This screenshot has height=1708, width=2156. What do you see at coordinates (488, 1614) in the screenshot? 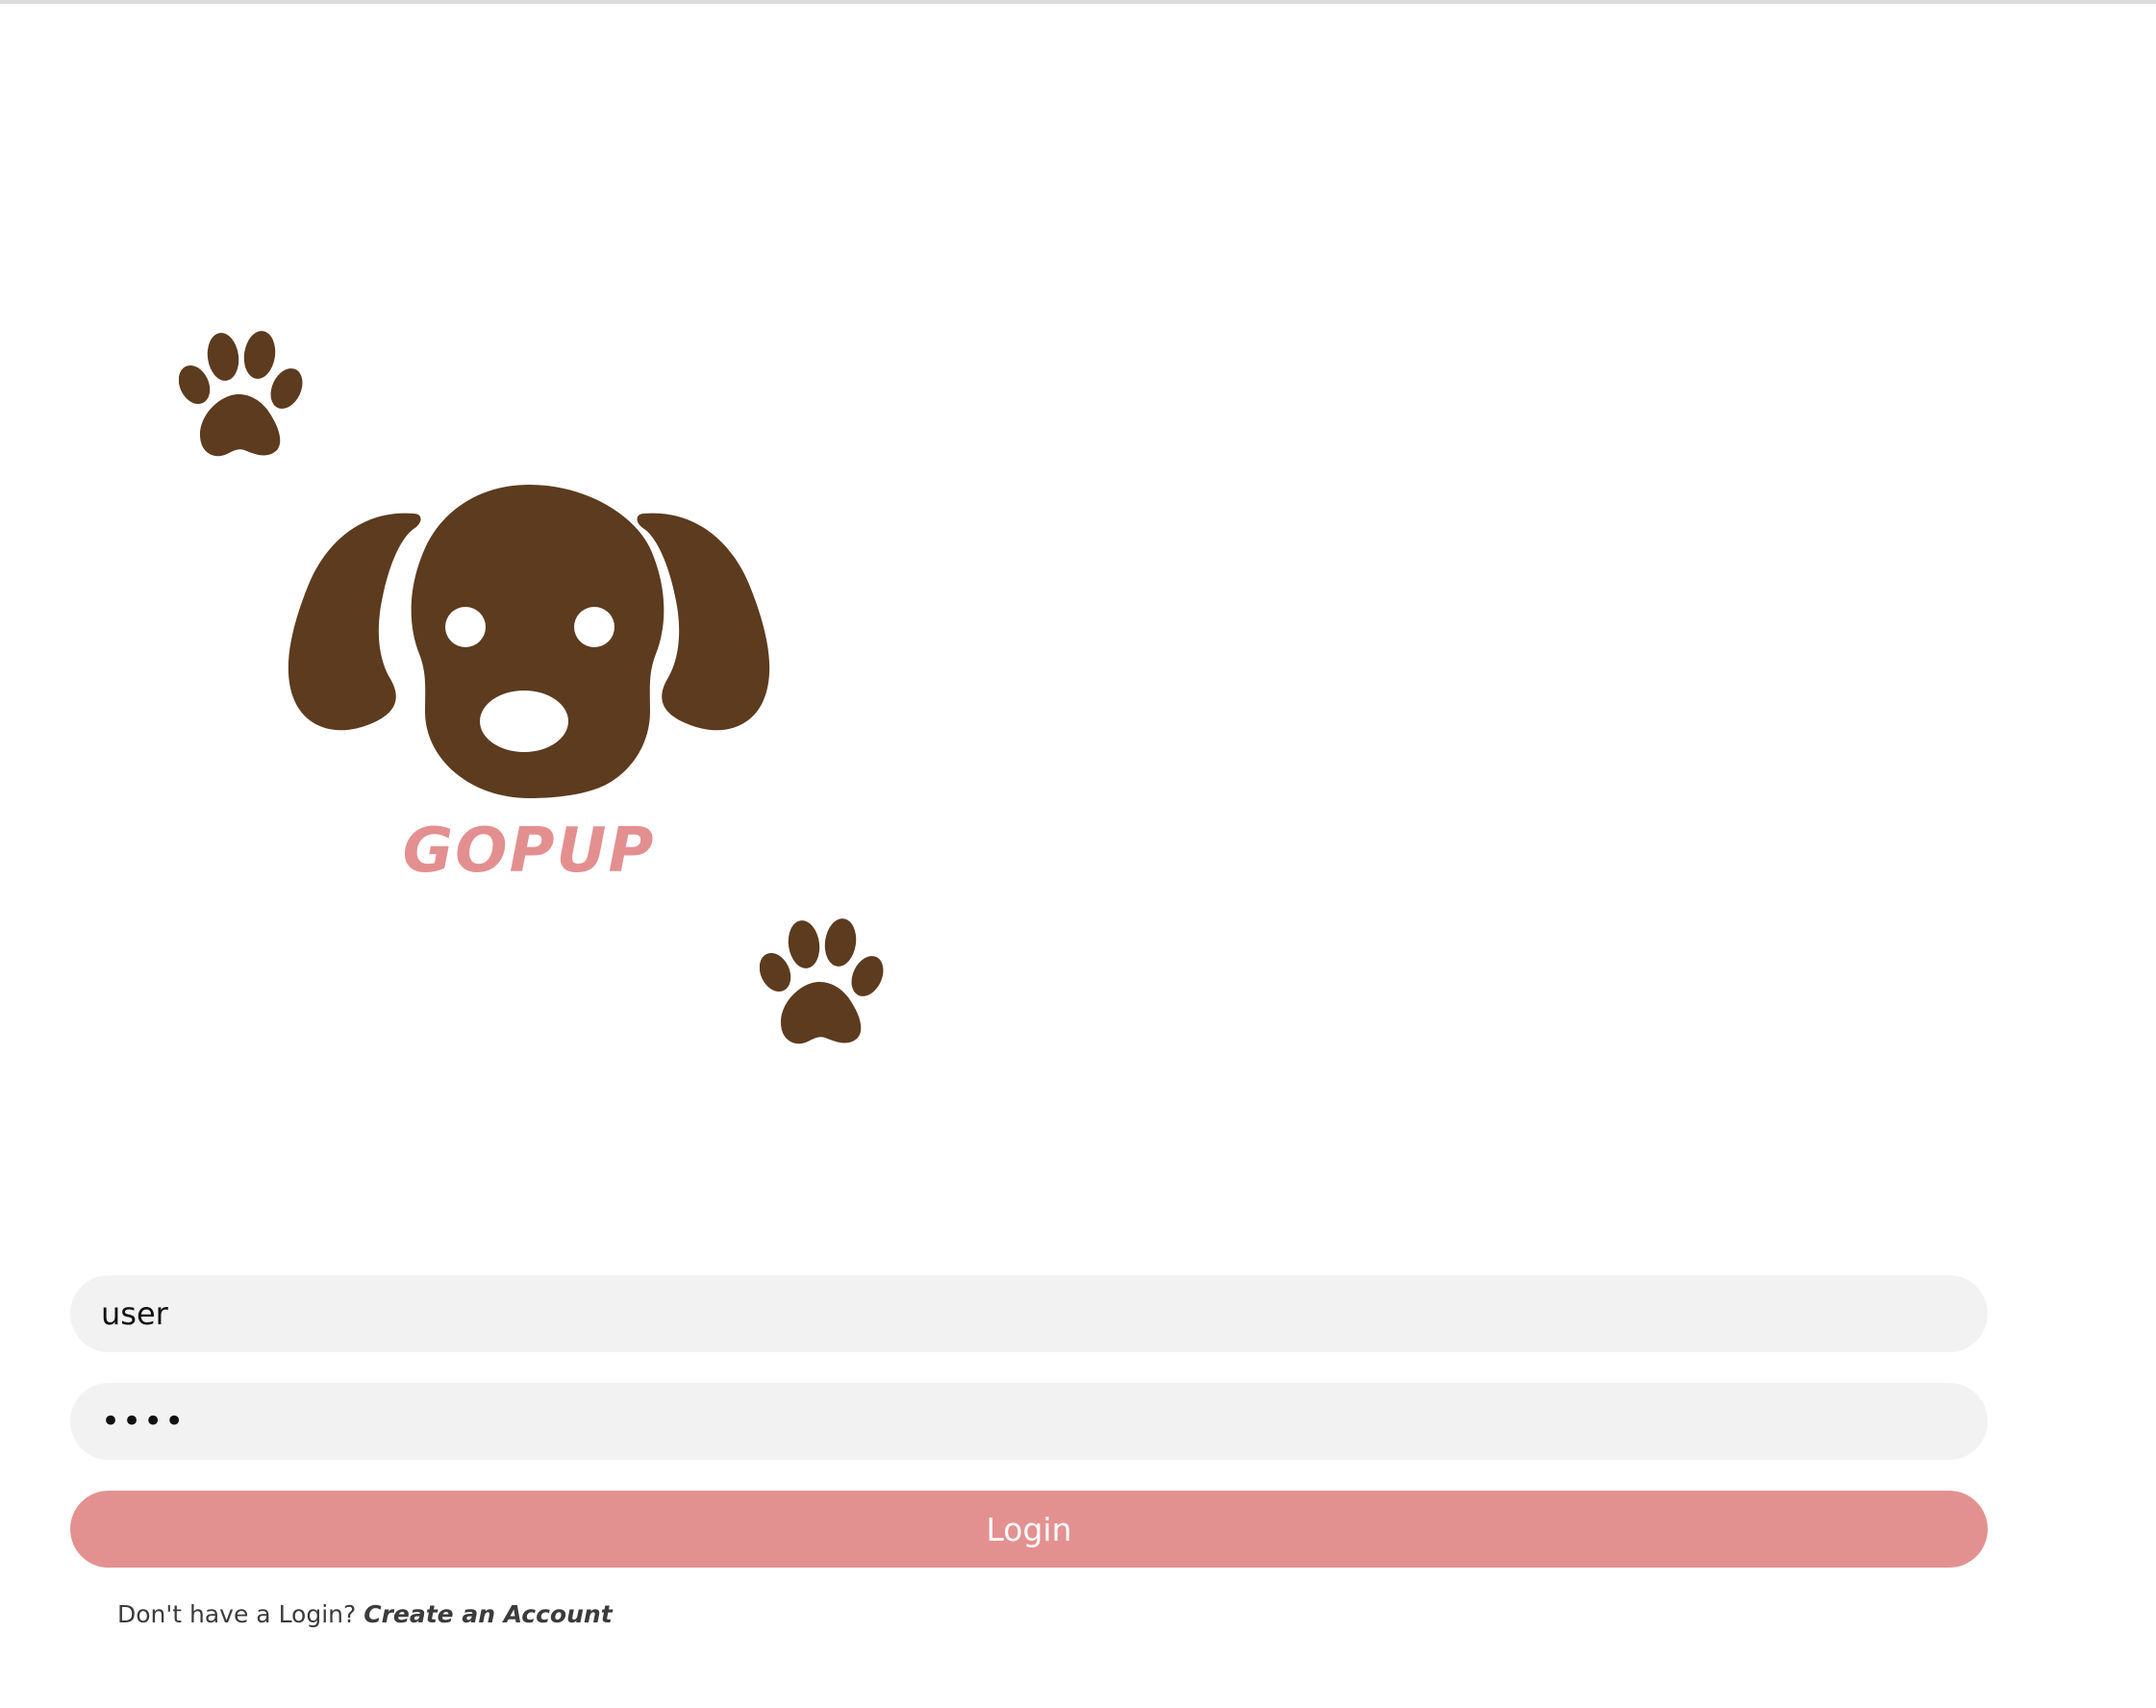
I see `create-account-link: Create an Account` at bounding box center [488, 1614].